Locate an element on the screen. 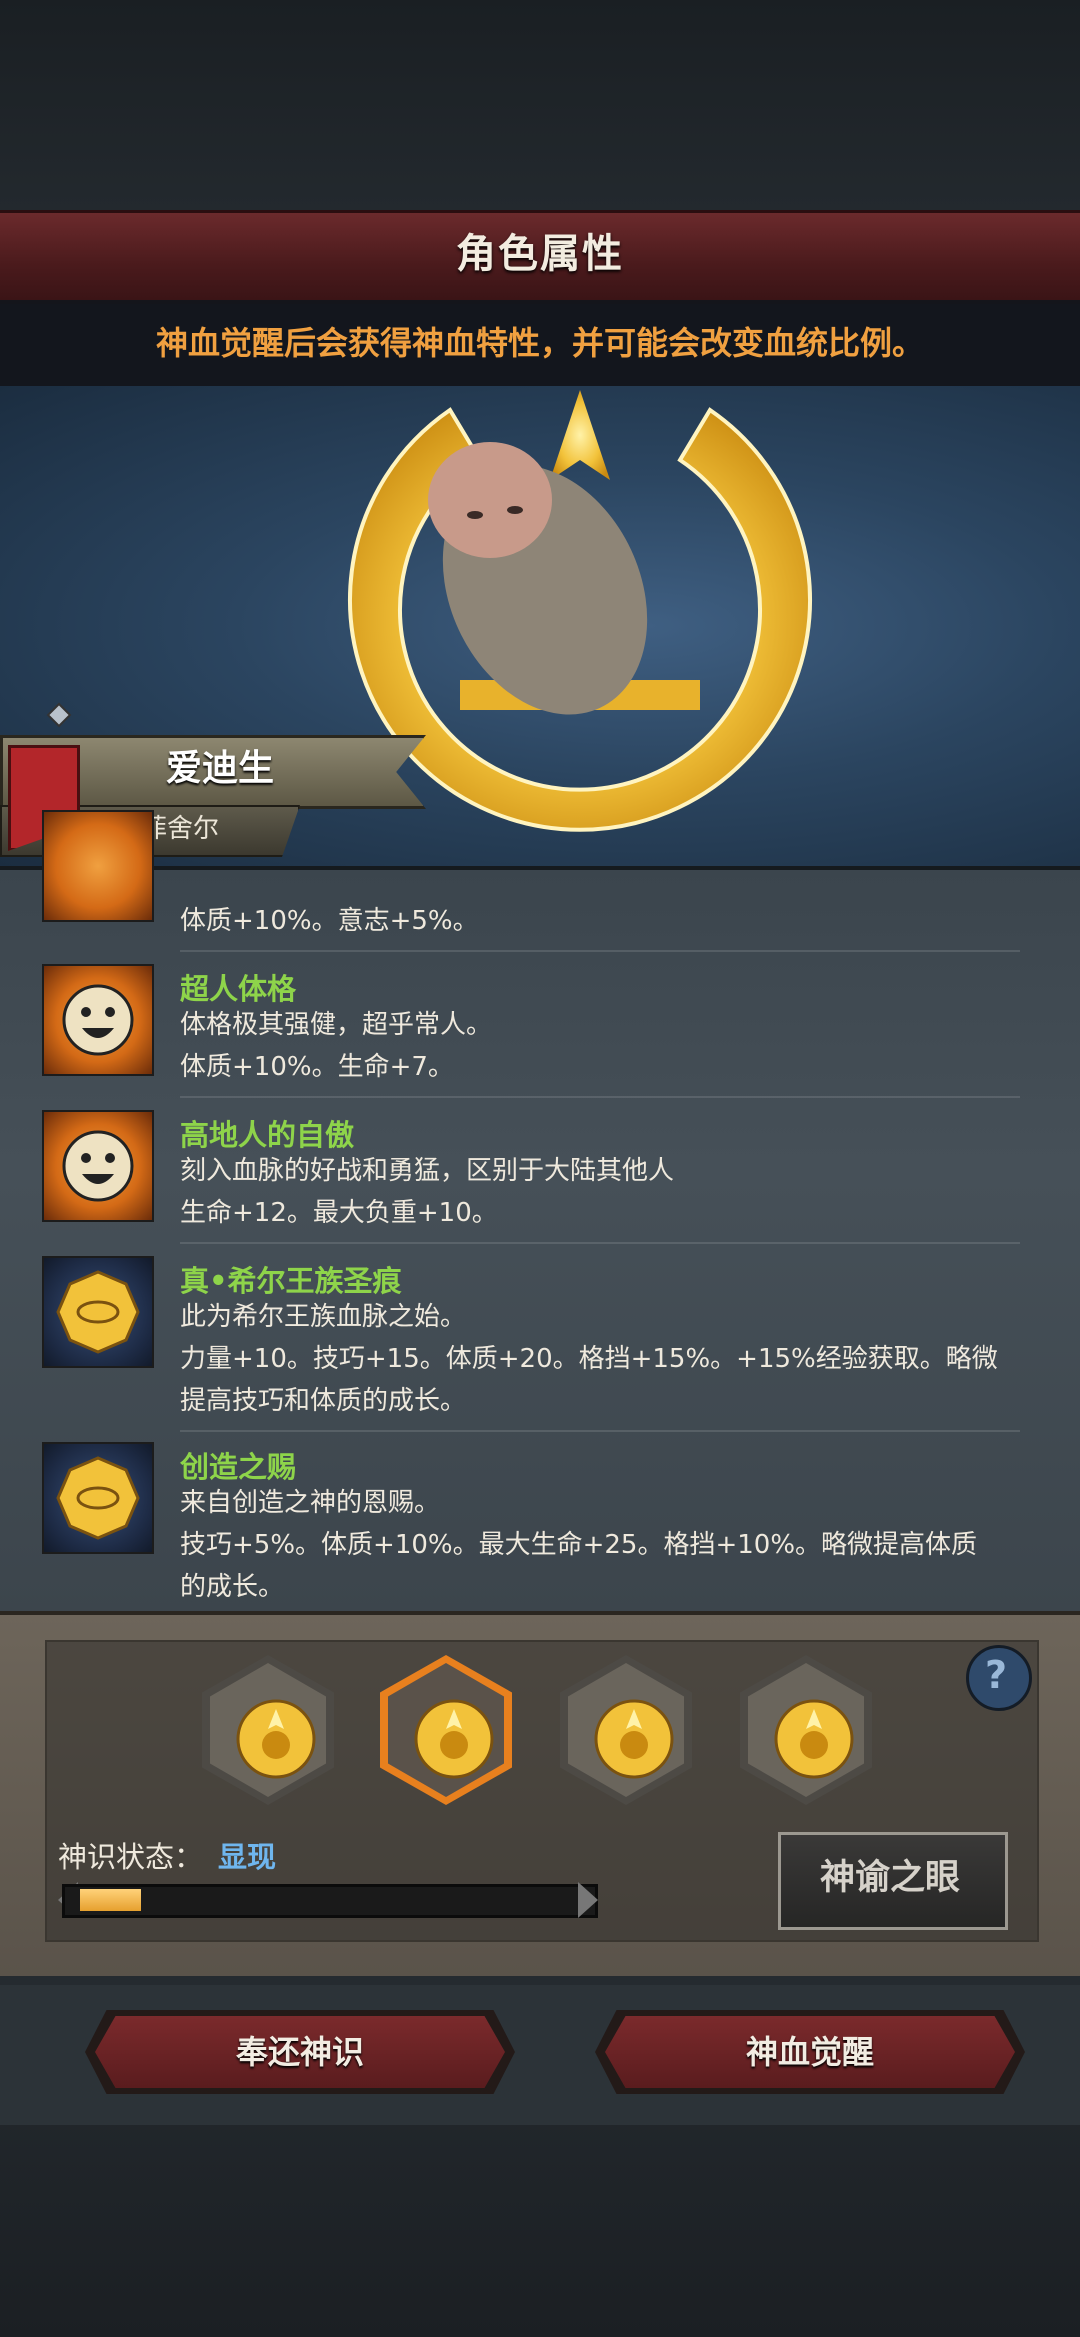 This screenshot has height=2337, width=1080. rank-icon is located at coordinates (59, 715).